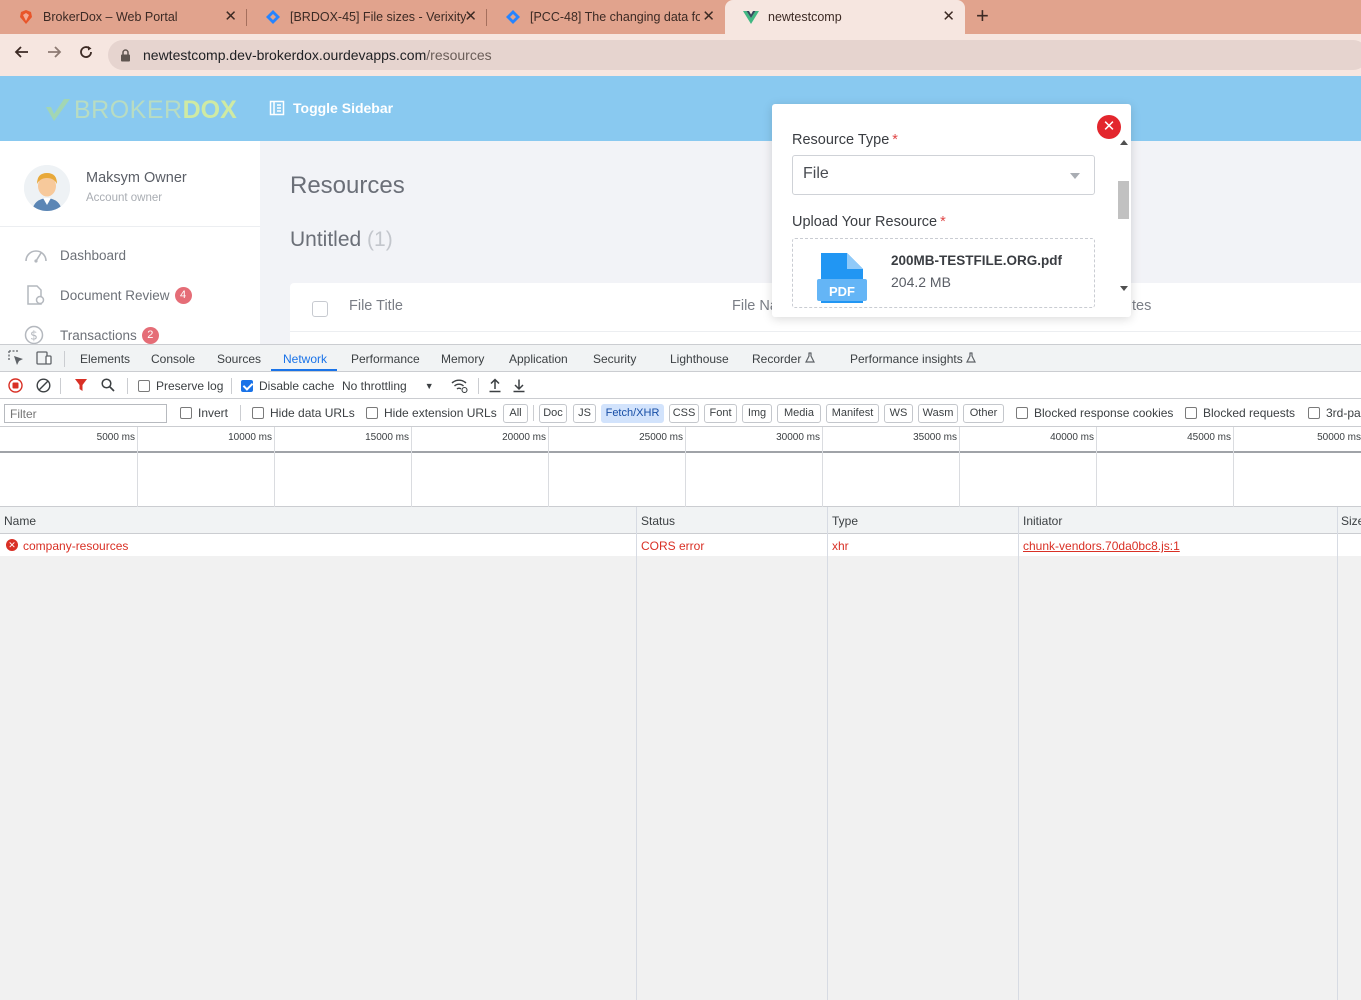 The height and width of the screenshot is (1000, 1361). What do you see at coordinates (1334, 413) in the screenshot?
I see `third-party-checkbox: 3rd-pa` at bounding box center [1334, 413].